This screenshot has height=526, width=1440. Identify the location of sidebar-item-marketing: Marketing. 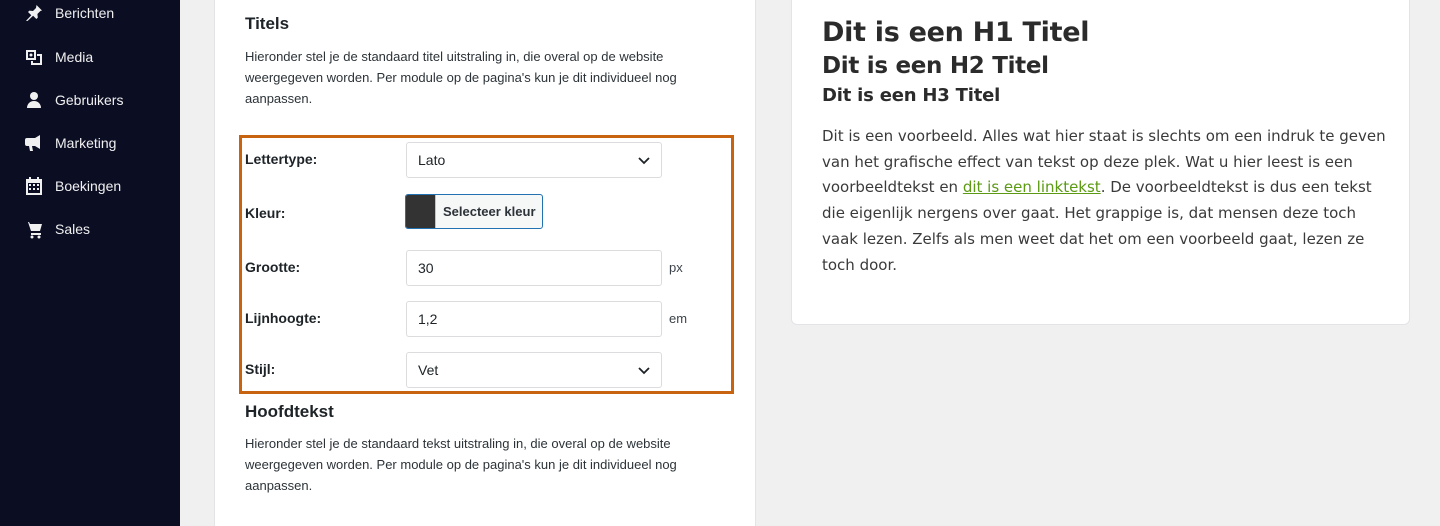
(69, 143).